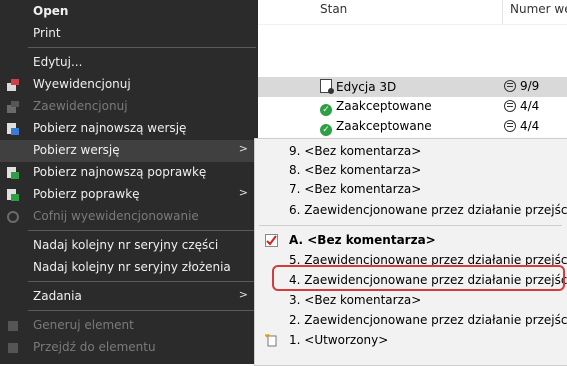 This screenshot has height=366, width=567. What do you see at coordinates (129, 107) in the screenshot?
I see `menu-item-checkin: Zaewidencjonuj` at bounding box center [129, 107].